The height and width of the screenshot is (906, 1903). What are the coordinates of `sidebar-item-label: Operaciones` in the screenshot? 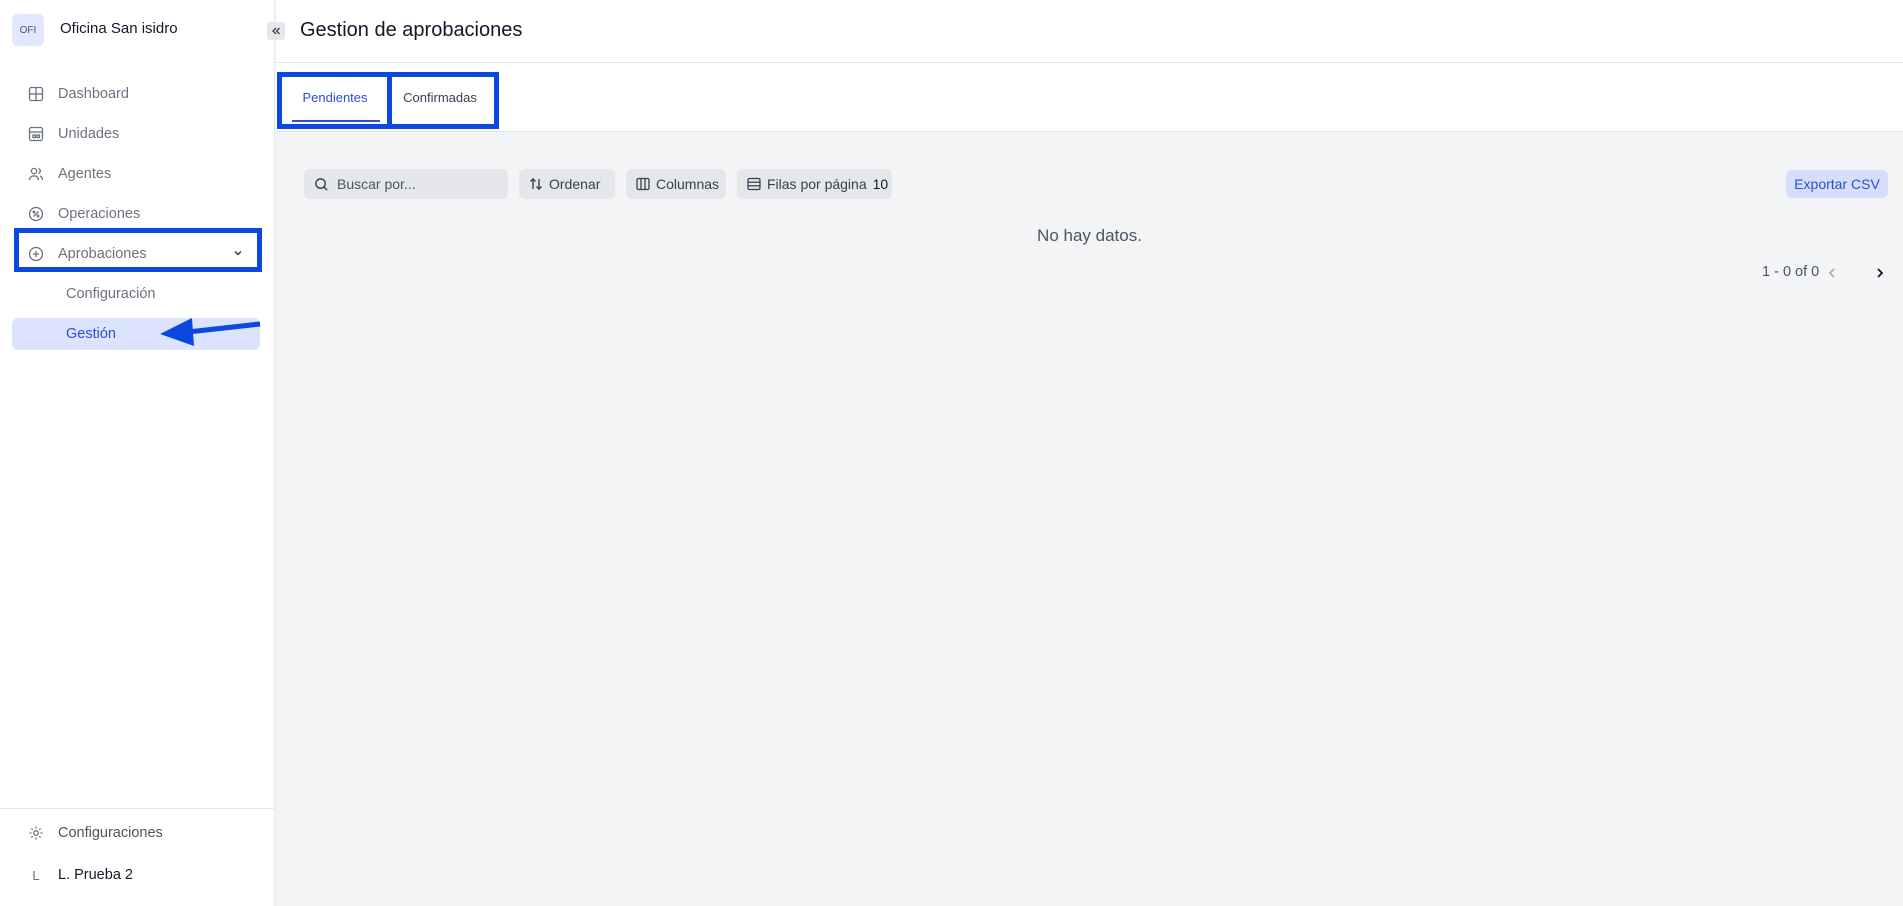 It's located at (99, 214).